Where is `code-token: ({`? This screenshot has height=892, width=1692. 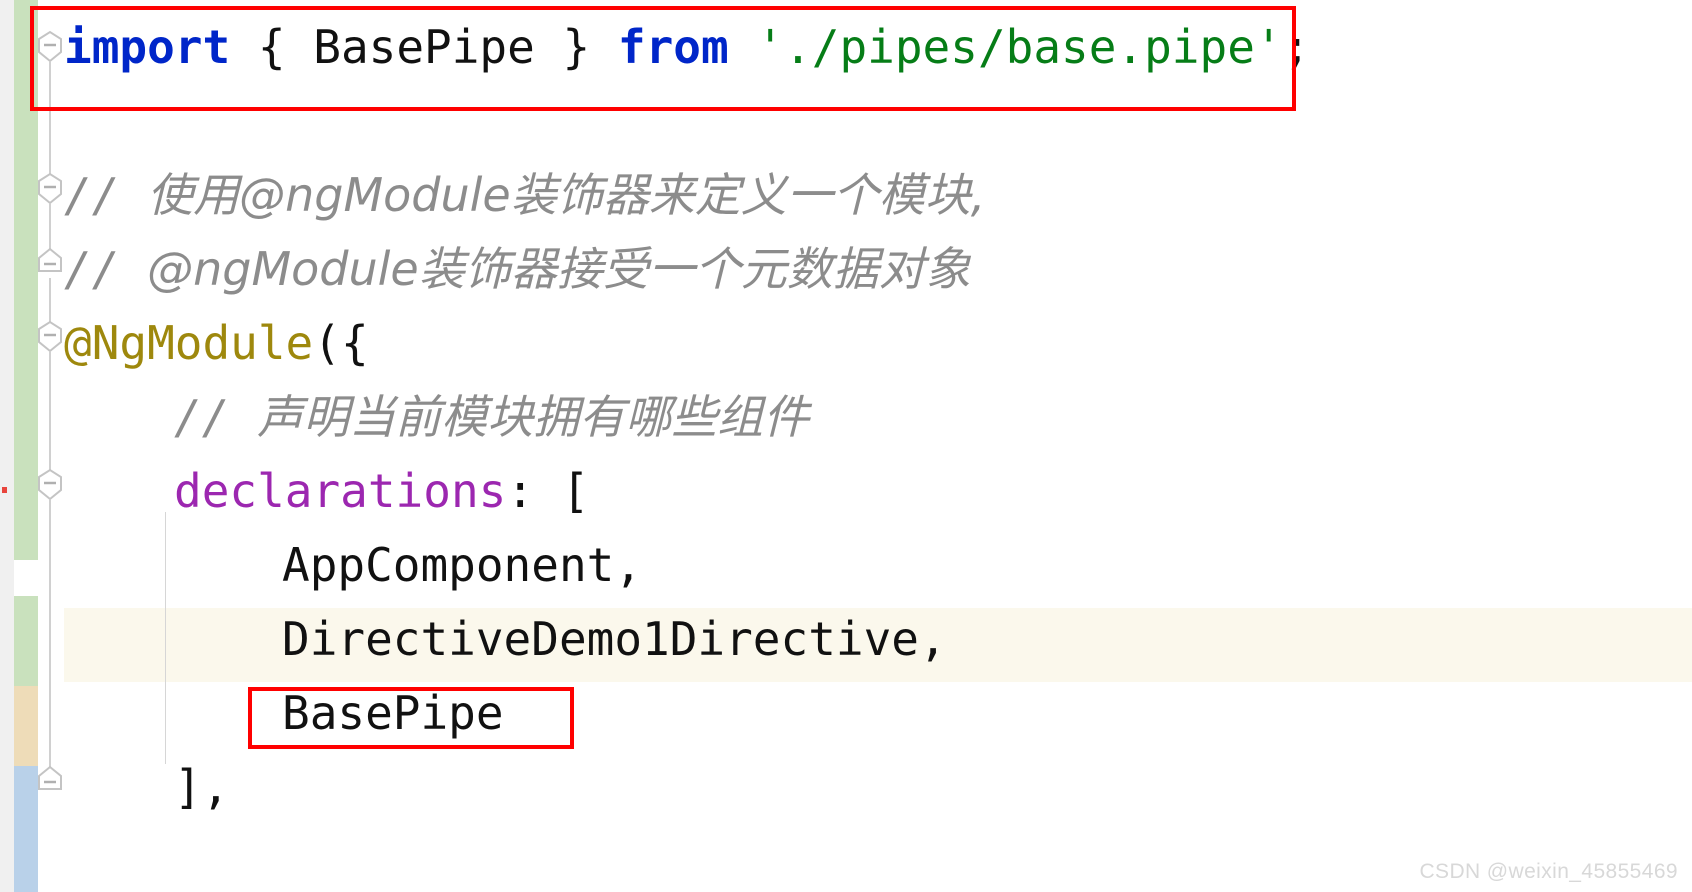
code-token: ({ is located at coordinates (341, 343).